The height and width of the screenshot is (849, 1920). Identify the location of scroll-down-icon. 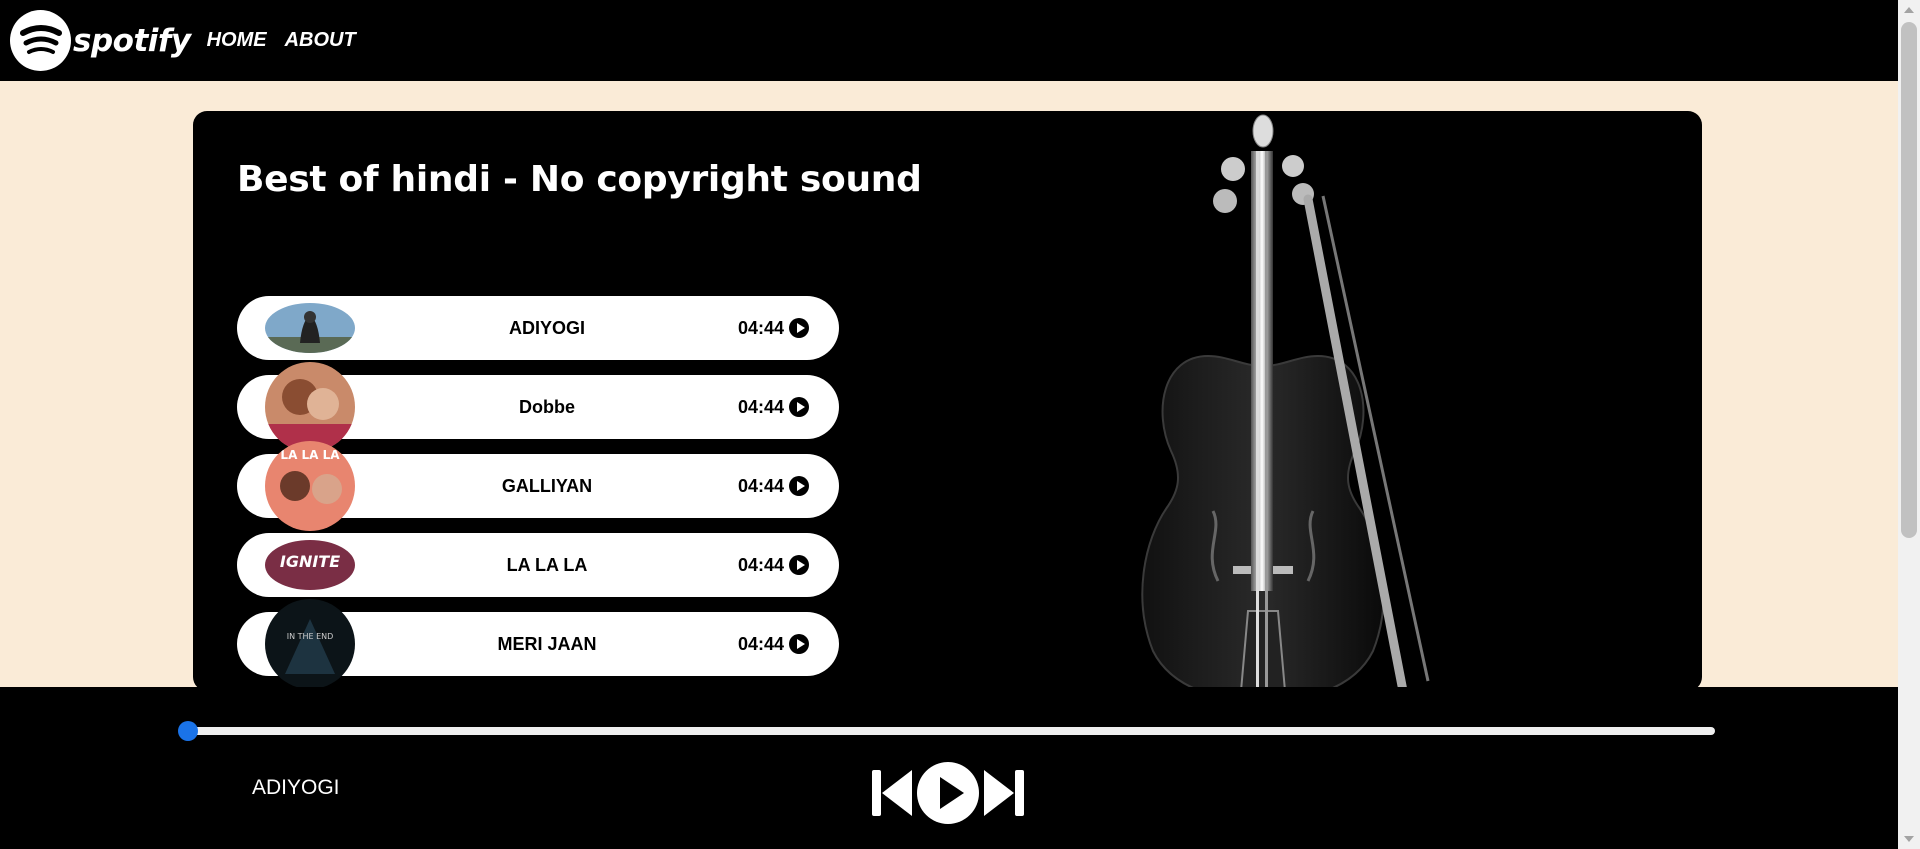
(1909, 839).